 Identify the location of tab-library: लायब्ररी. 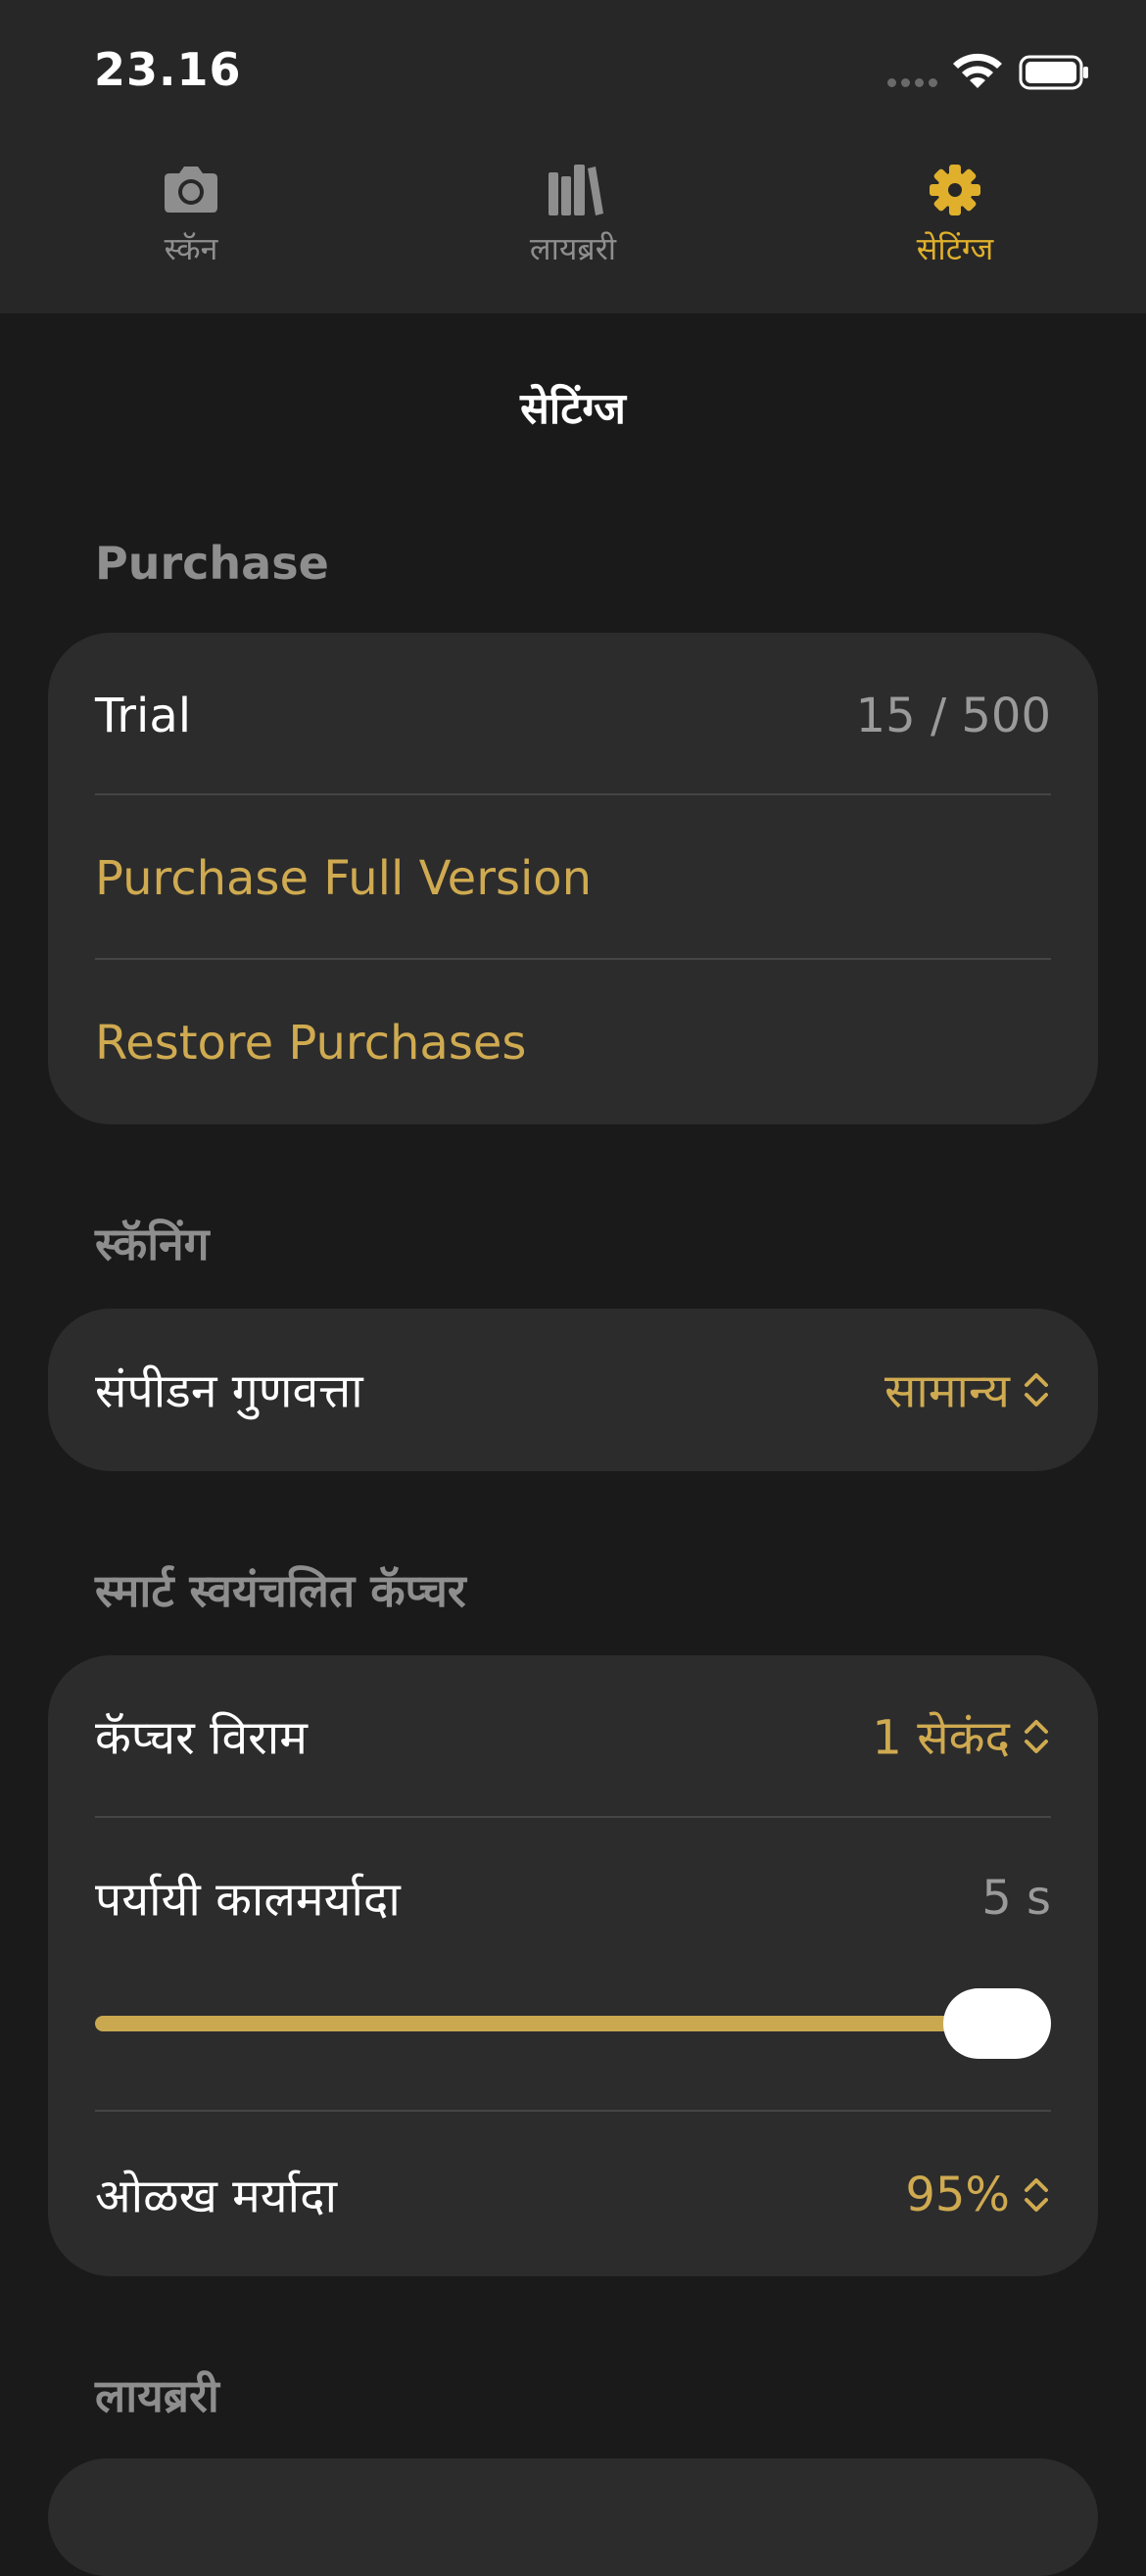
(573, 215).